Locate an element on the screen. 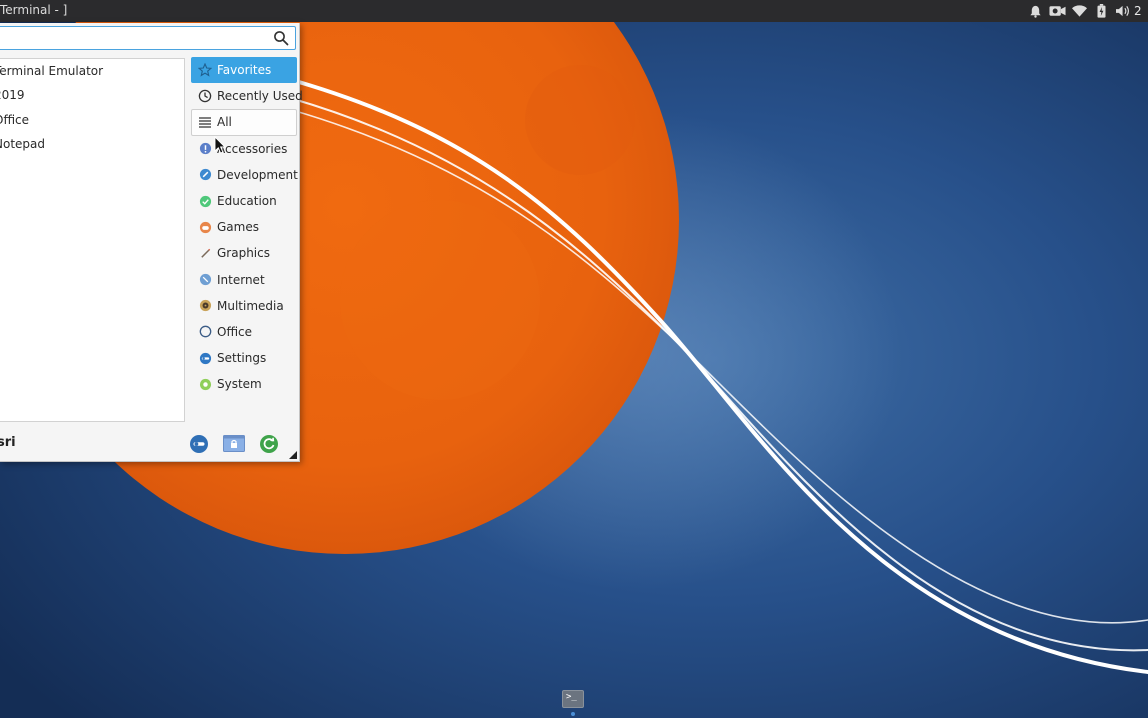  mouse-cursor-icon is located at coordinates (220, 145).